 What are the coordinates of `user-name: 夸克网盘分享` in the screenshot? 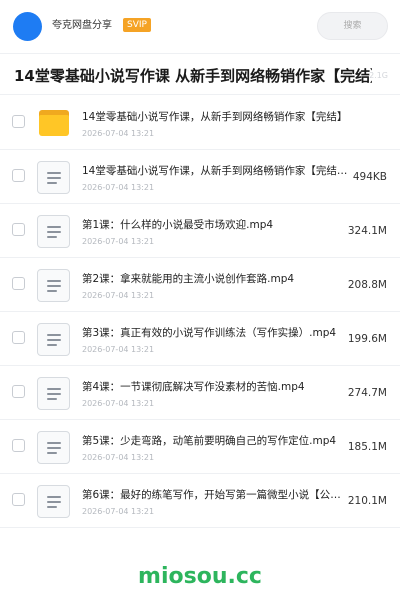 It's located at (82, 25).